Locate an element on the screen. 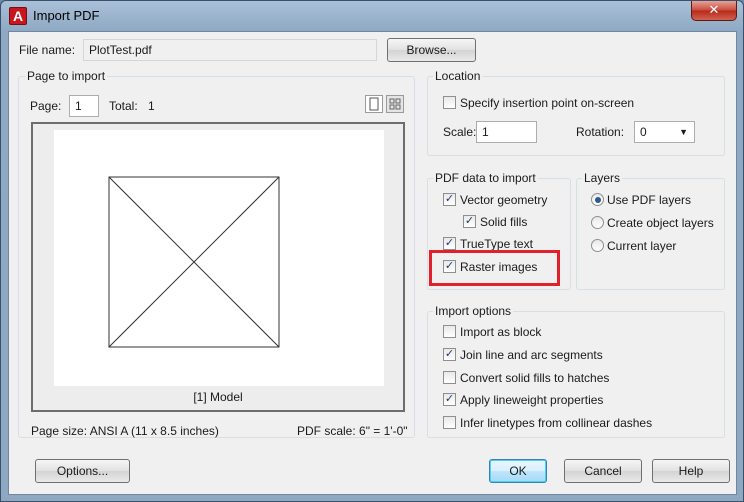  ok-button: OK is located at coordinates (518, 471).